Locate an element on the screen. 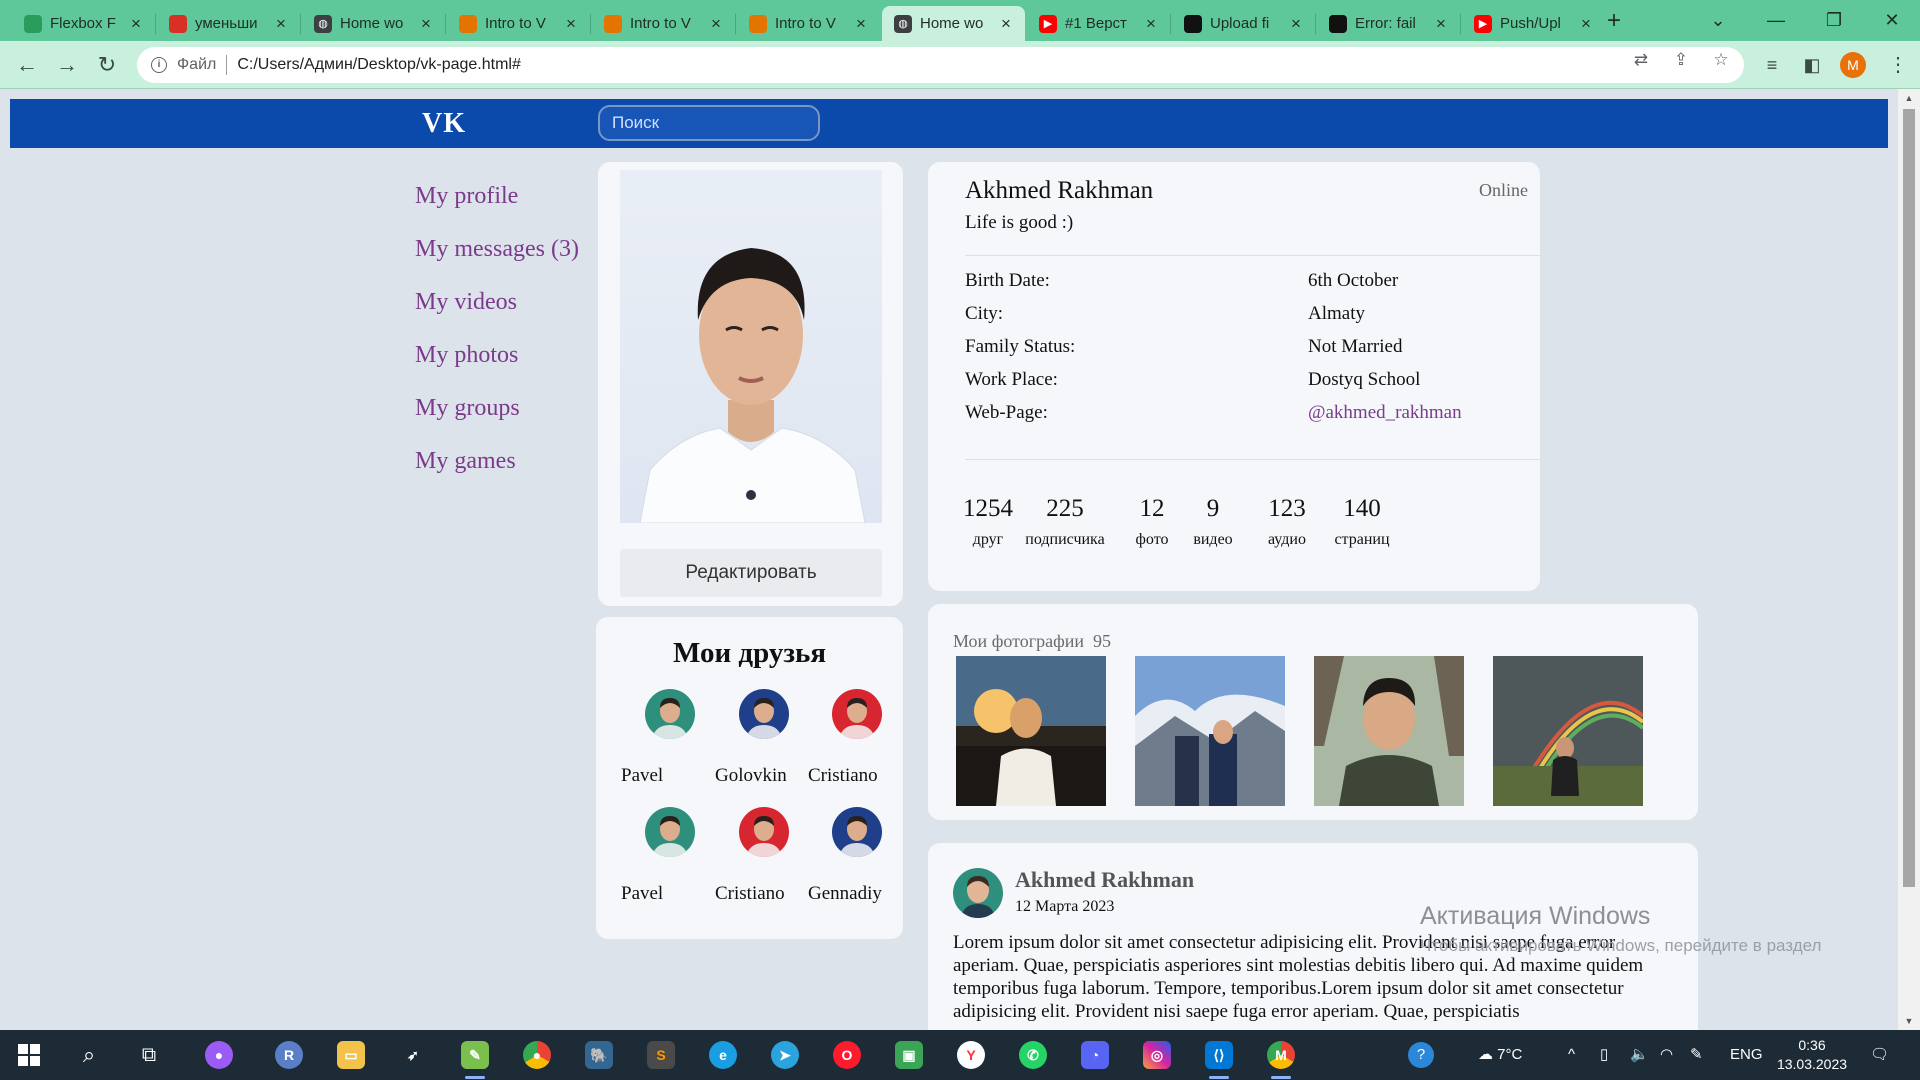  profile-web-link: @akhmed_rakhman is located at coordinates (1385, 413).